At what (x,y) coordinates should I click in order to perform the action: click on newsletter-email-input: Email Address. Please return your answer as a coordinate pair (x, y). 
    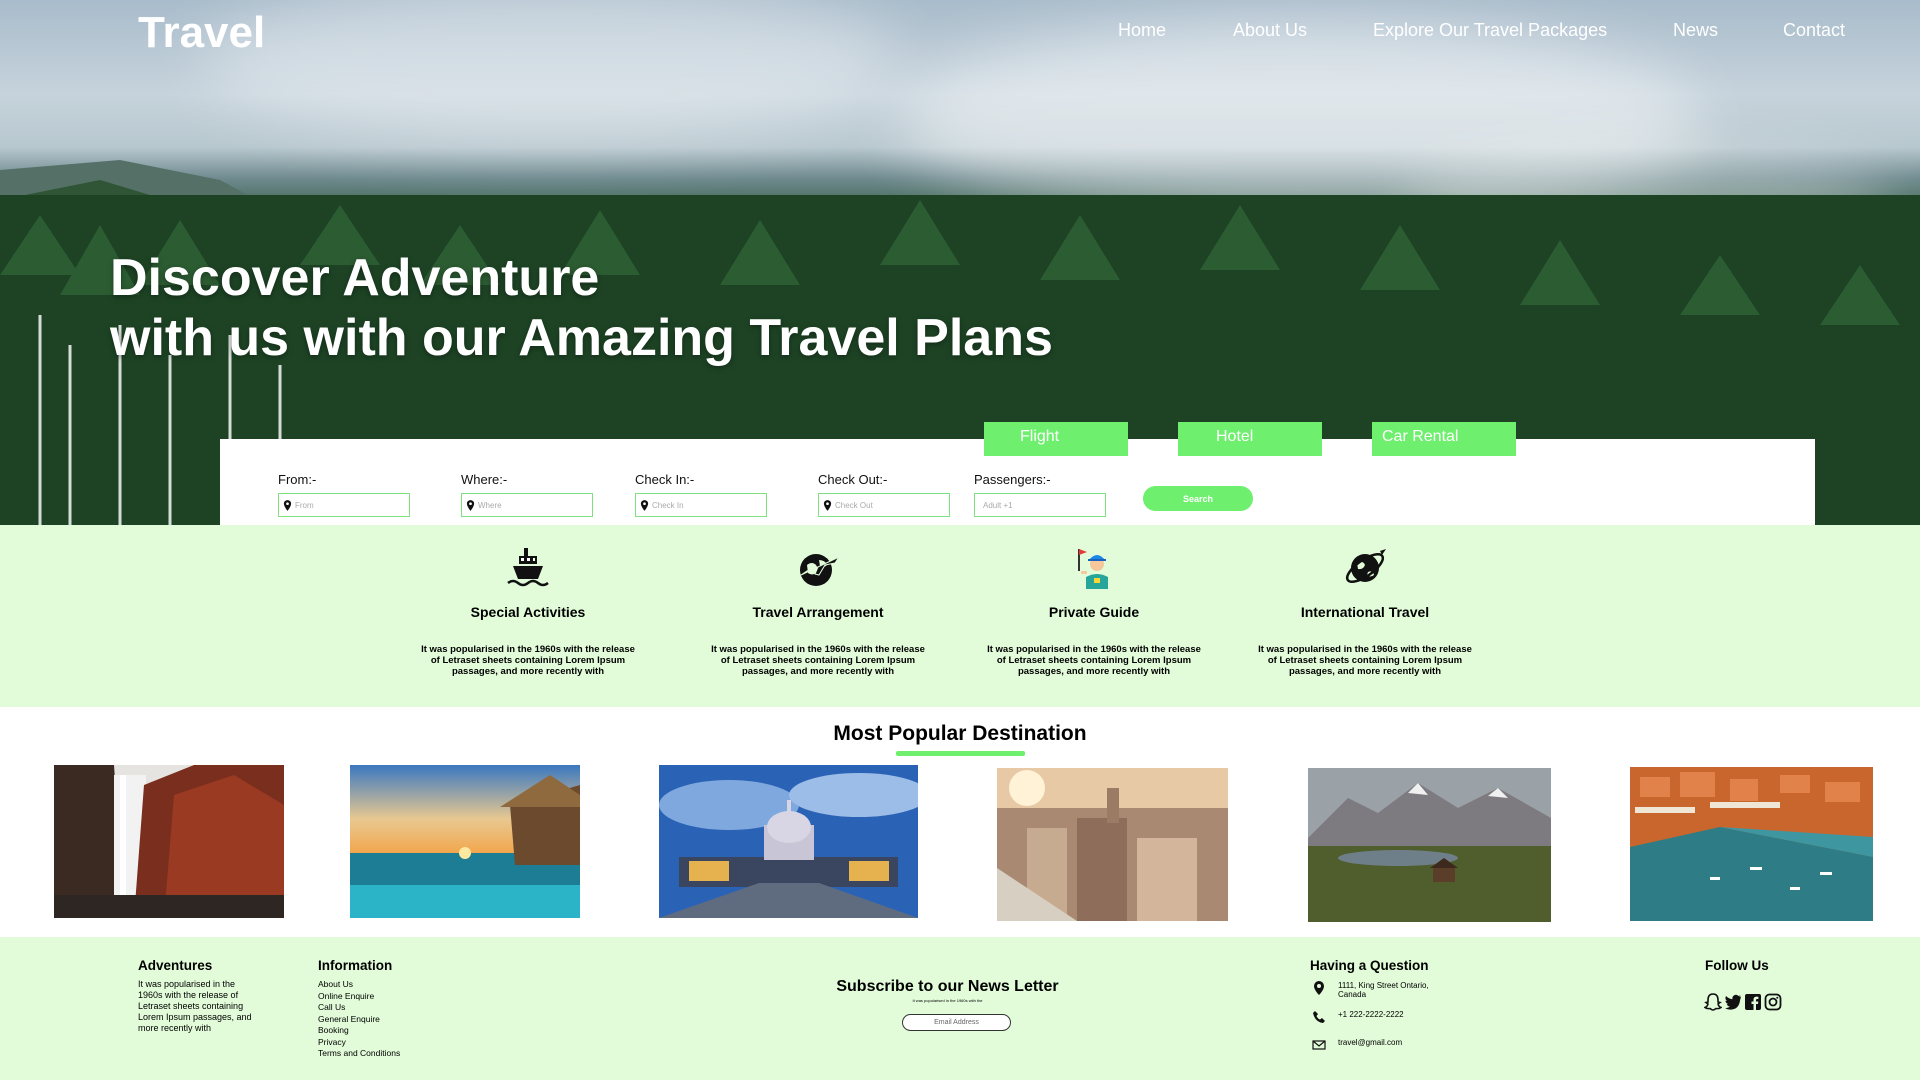
    Looking at the image, I should click on (956, 1022).